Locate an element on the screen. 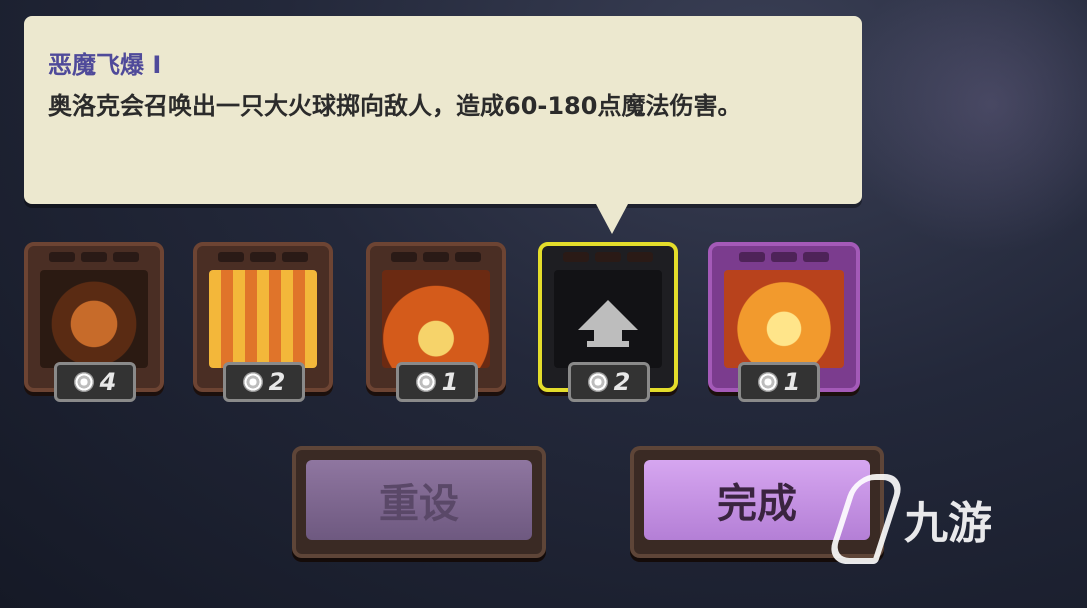  skill-card-lava: 2 is located at coordinates (263, 322).